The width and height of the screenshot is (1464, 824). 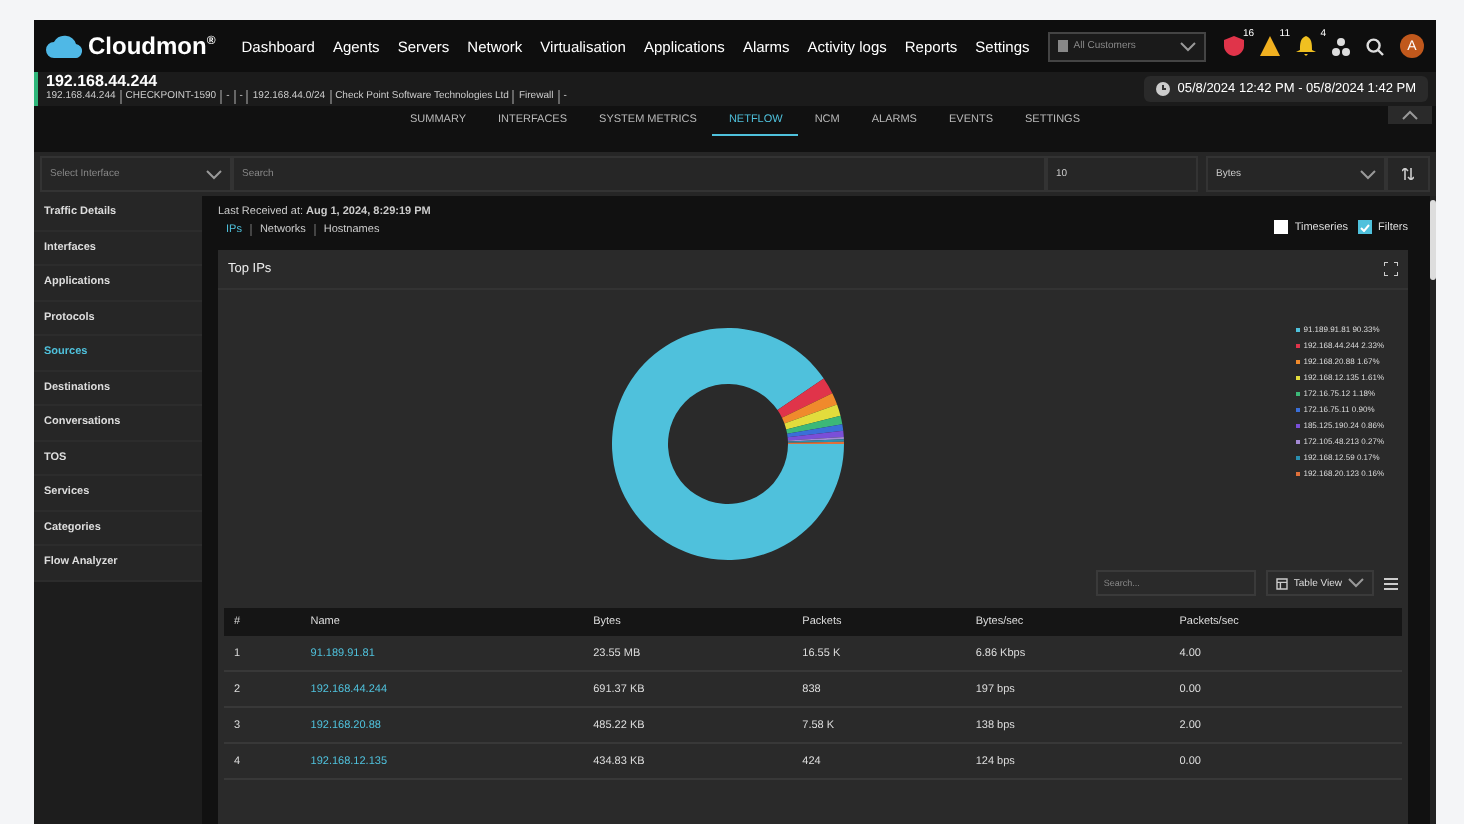 I want to click on sort-icon, so click(x=1408, y=174).